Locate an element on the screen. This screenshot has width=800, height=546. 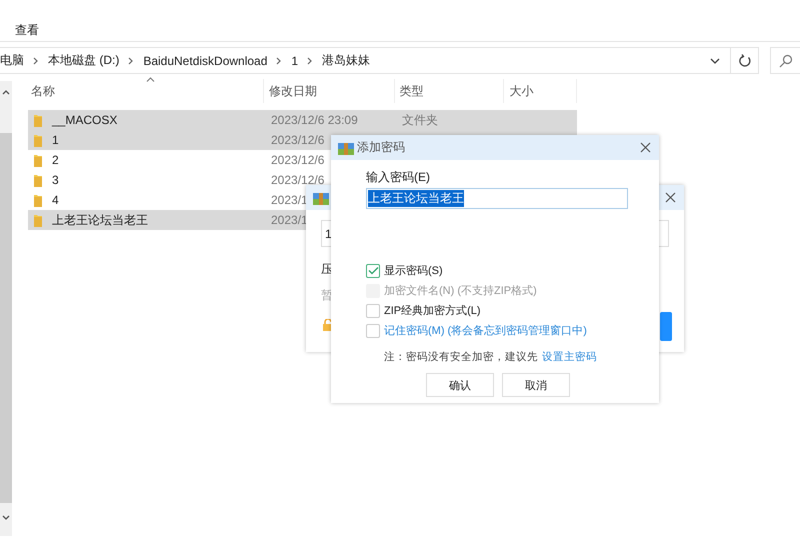
file-name: 2 is located at coordinates (56, 160).